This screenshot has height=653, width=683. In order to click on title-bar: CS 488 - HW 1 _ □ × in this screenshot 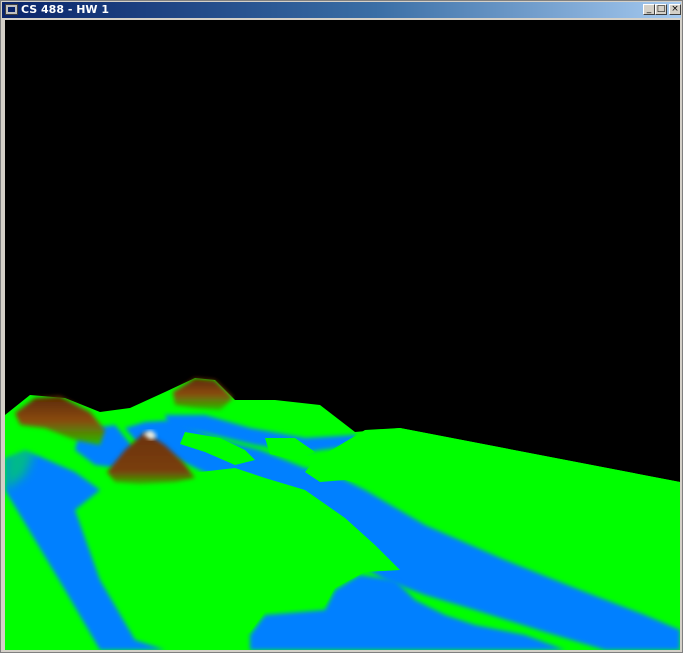, I will do `click(341, 10)`.